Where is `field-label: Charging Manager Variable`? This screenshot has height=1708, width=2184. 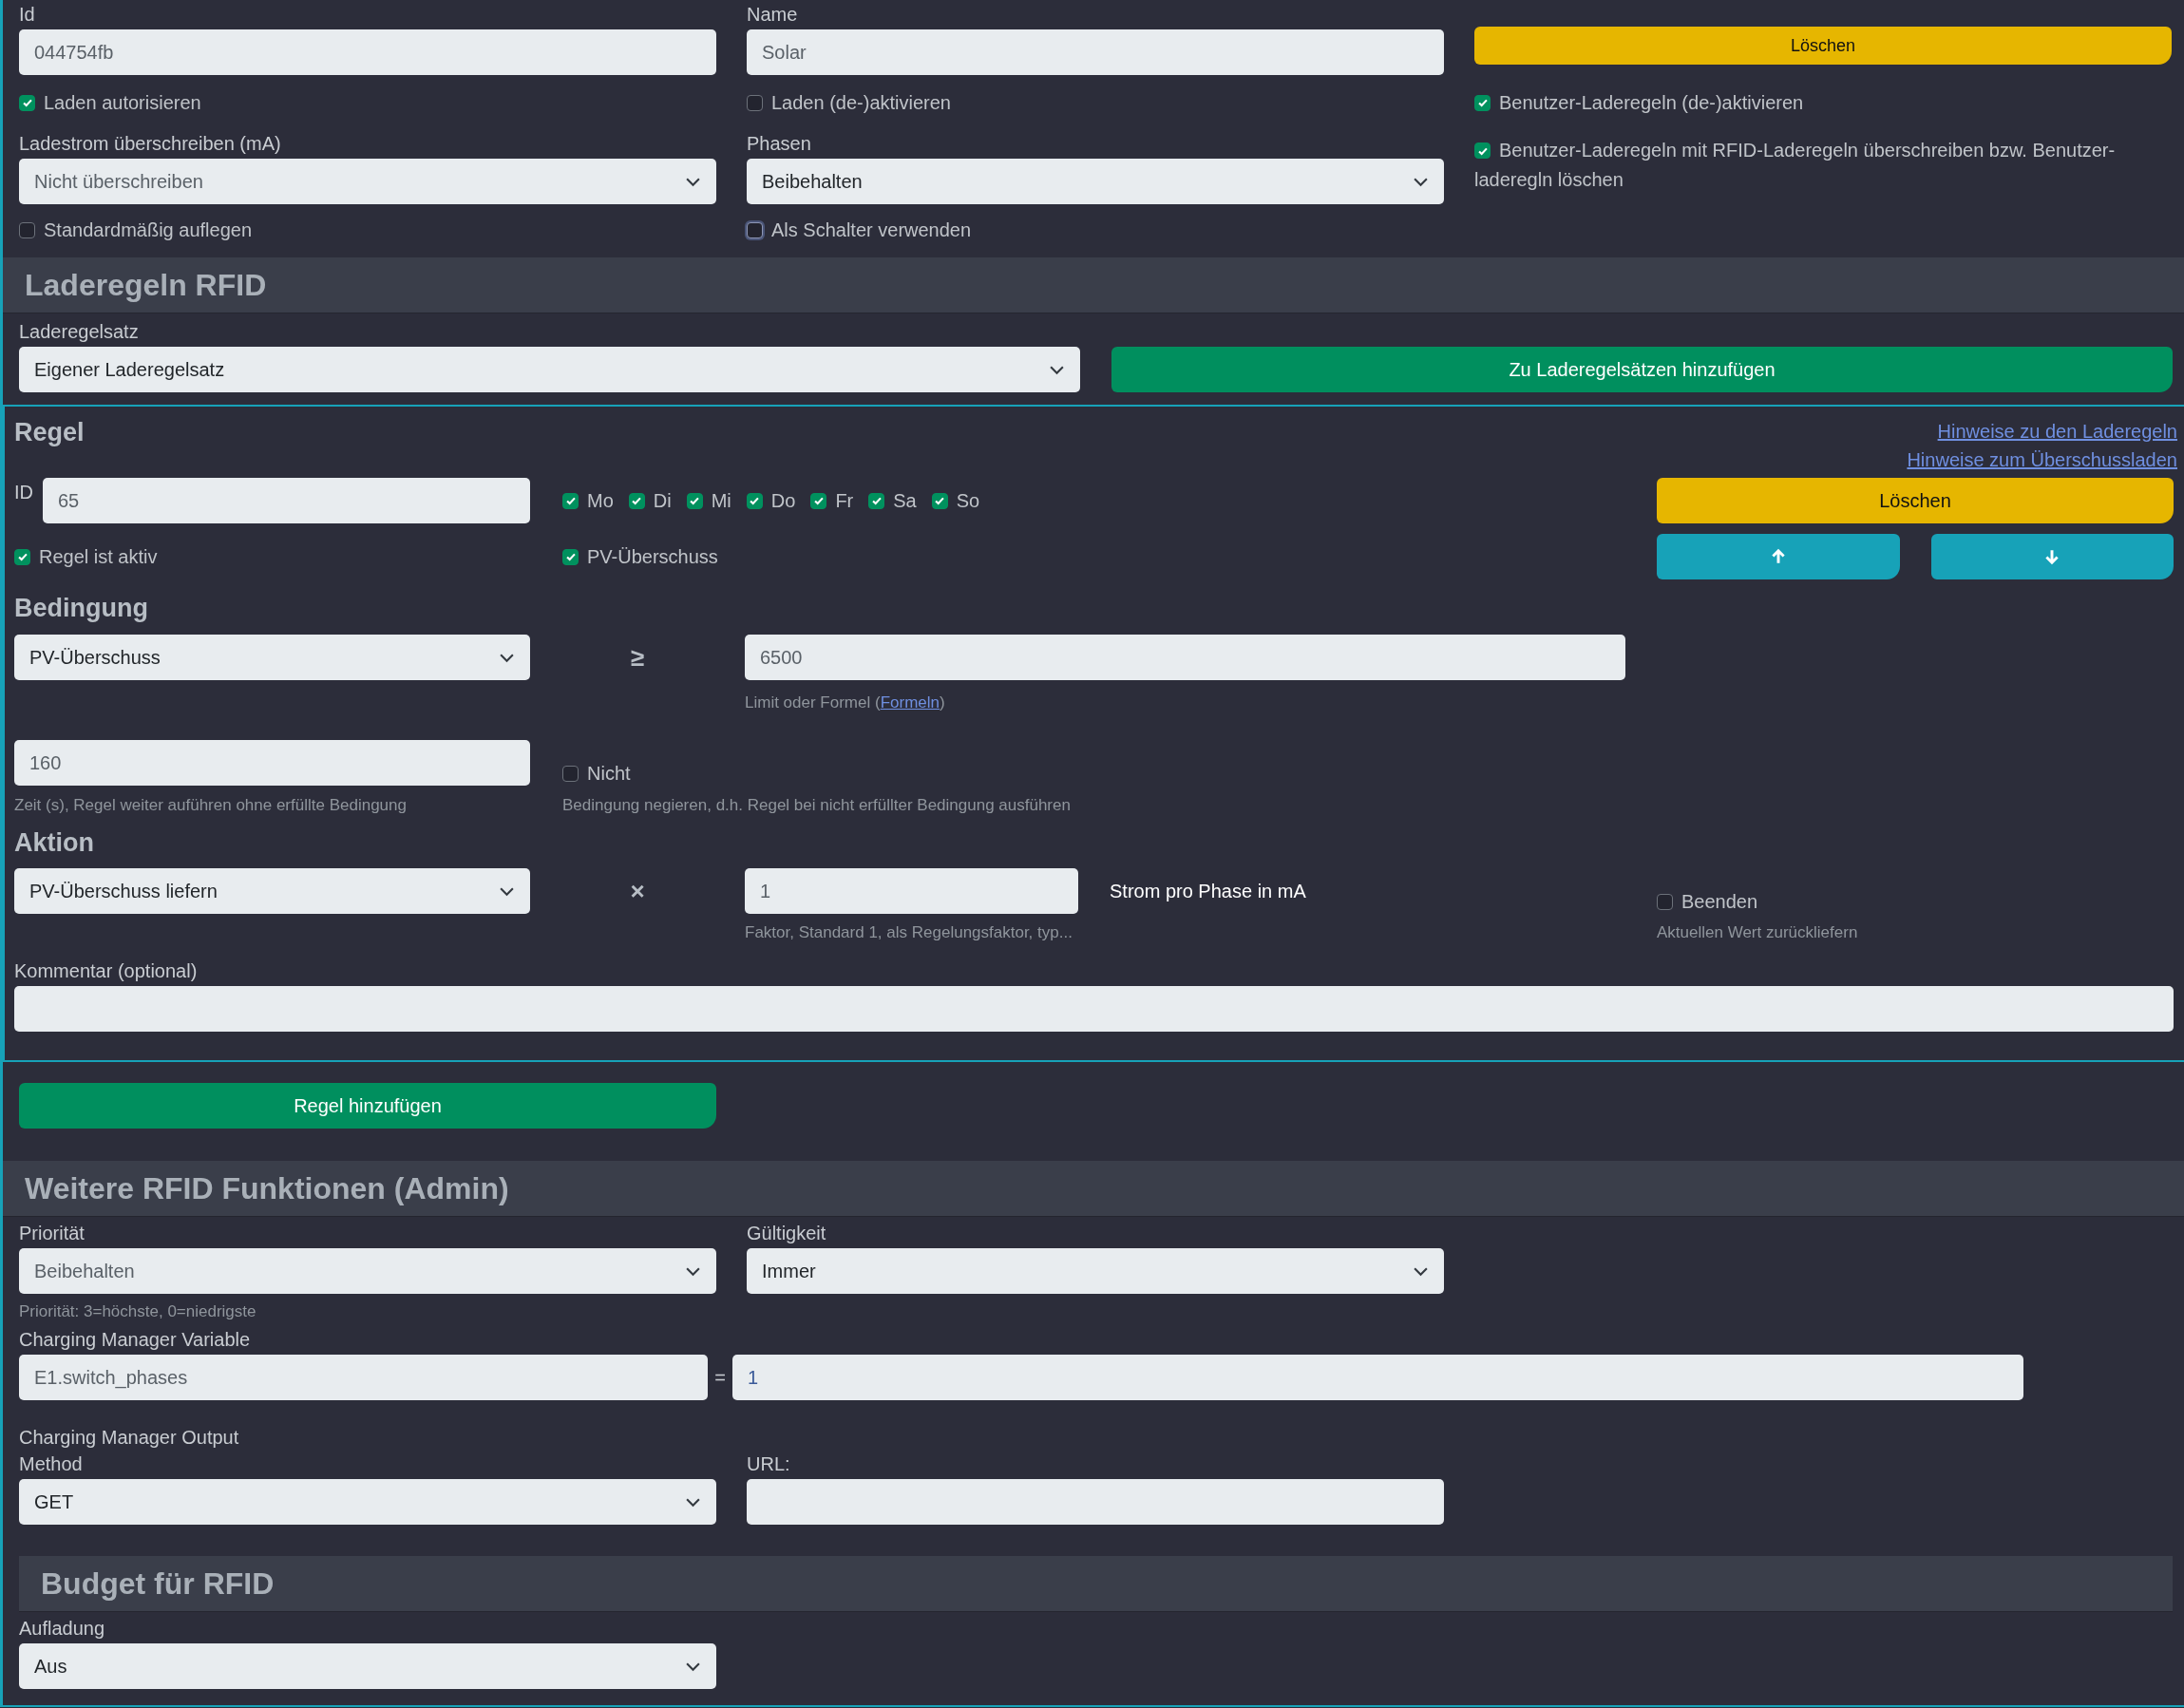
field-label: Charging Manager Variable is located at coordinates (135, 1340).